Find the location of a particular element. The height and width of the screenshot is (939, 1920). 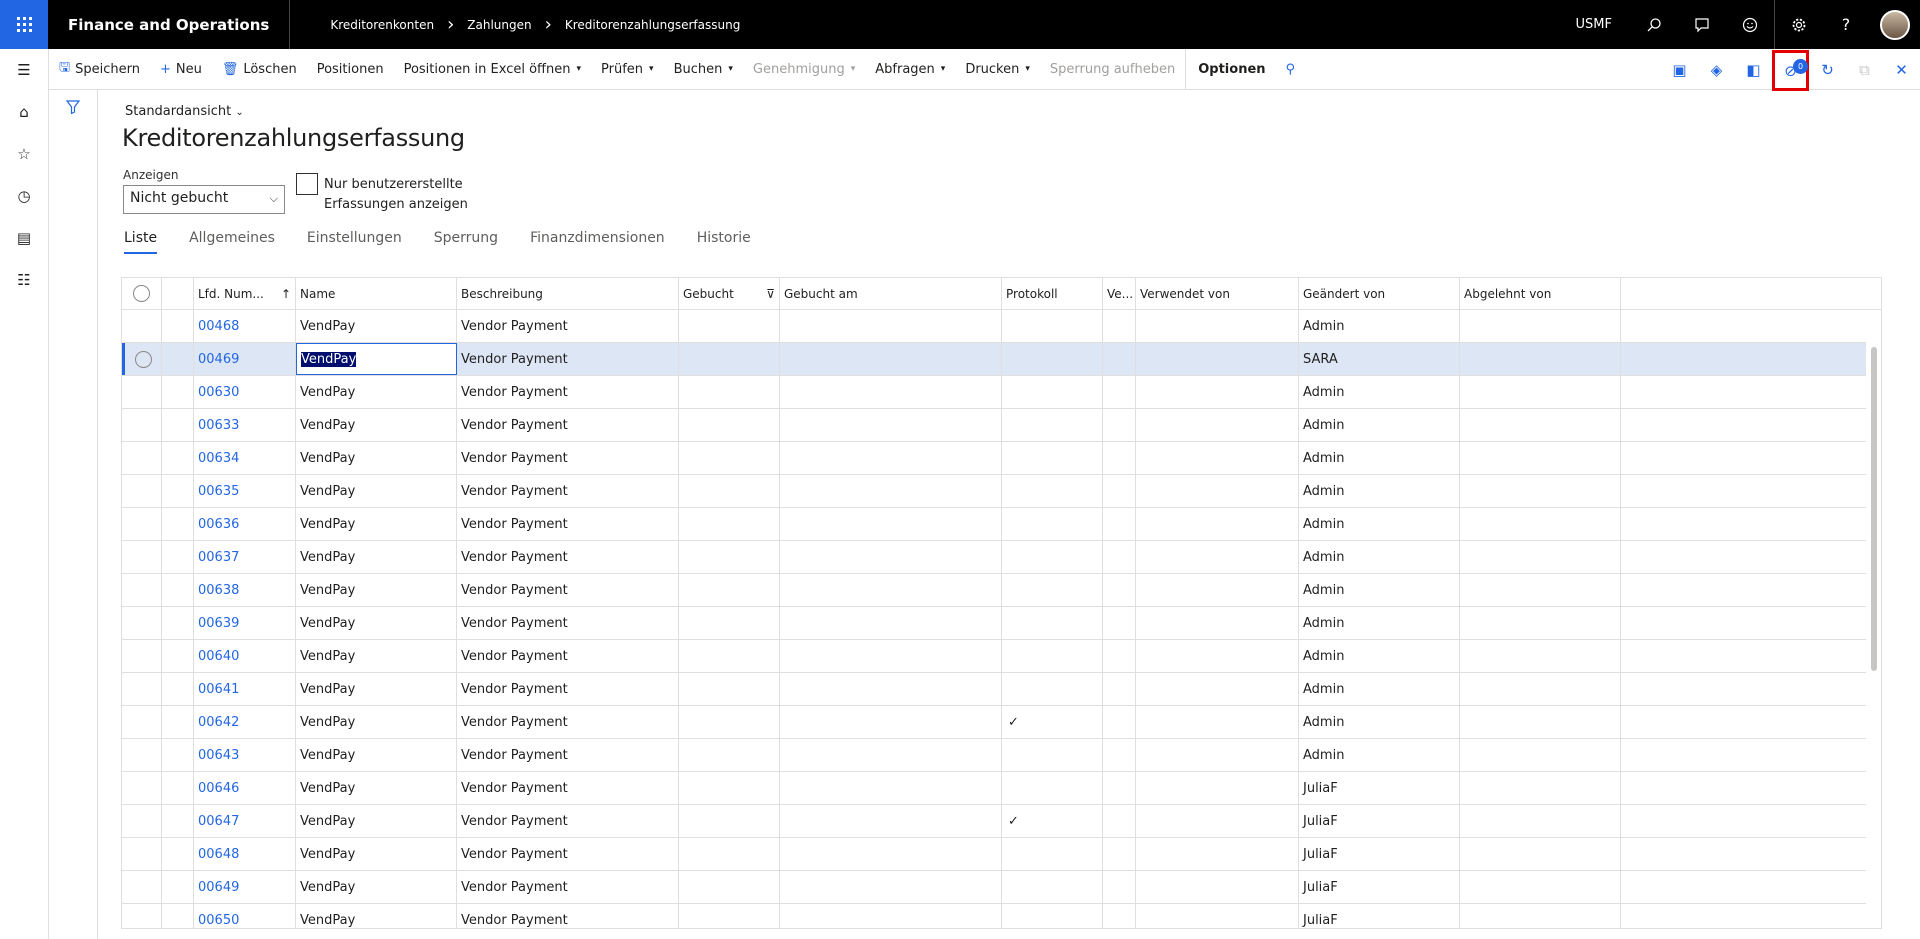

tab-financial-dimensions: Finanzdimensionen is located at coordinates (597, 242).